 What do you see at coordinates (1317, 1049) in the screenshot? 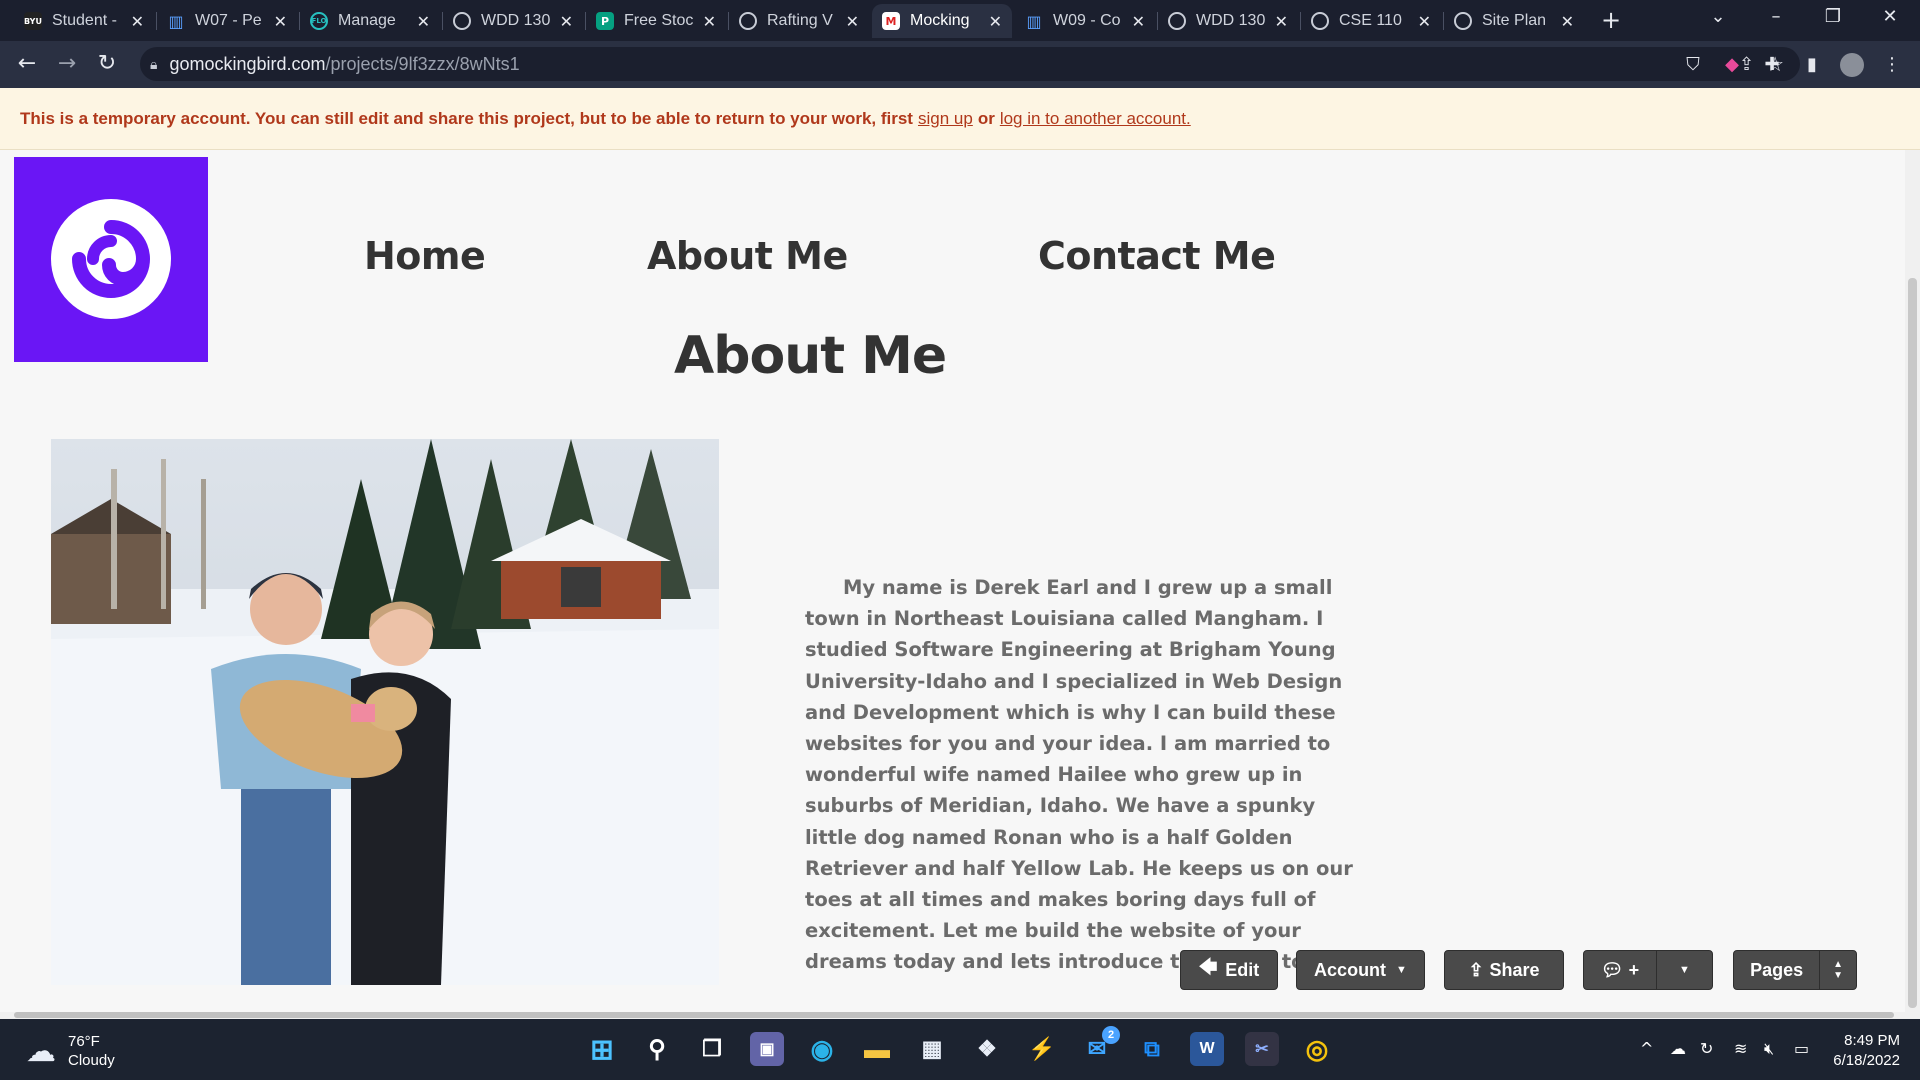
I see `chrome-icon: ◎` at bounding box center [1317, 1049].